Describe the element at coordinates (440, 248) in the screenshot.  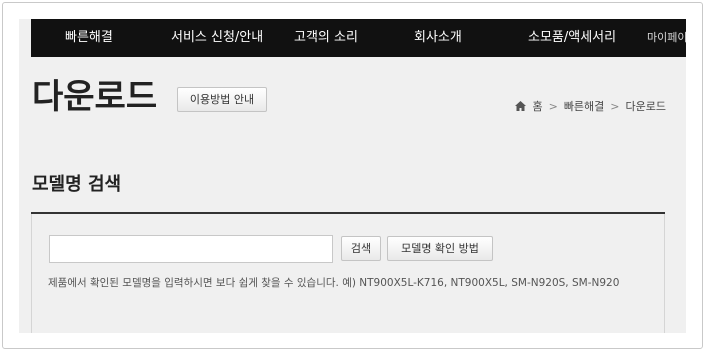
I see `model-check-guide-button: 모델명 확인 방법` at that location.